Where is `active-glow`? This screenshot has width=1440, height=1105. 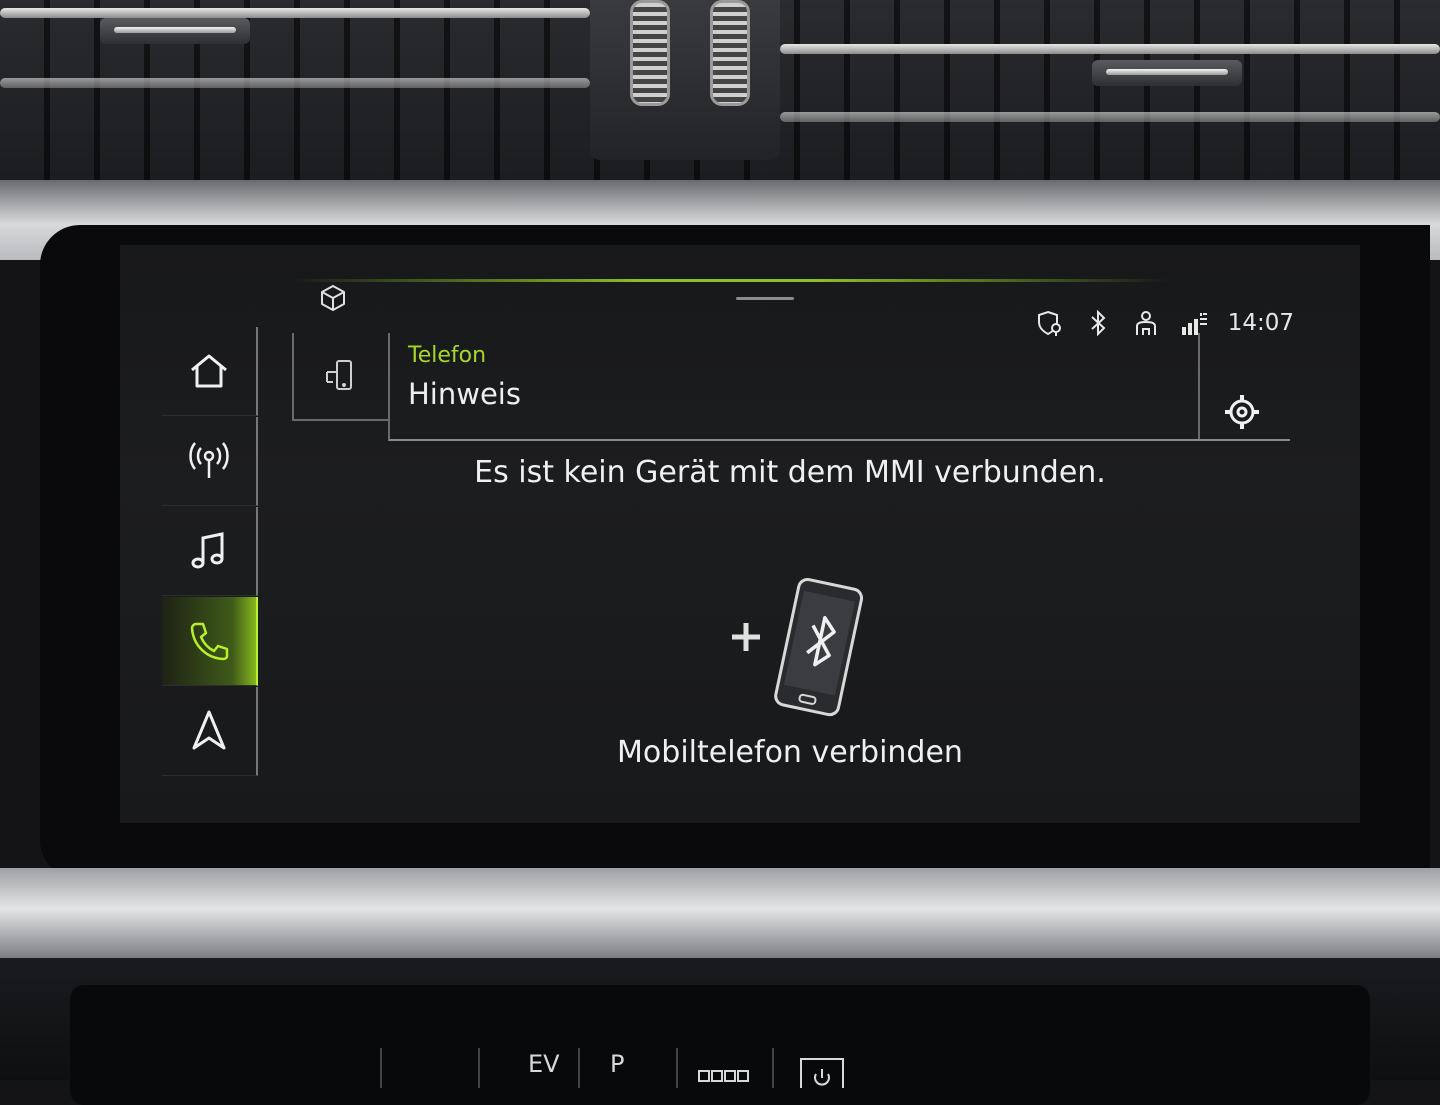
active-glow is located at coordinates (730, 280).